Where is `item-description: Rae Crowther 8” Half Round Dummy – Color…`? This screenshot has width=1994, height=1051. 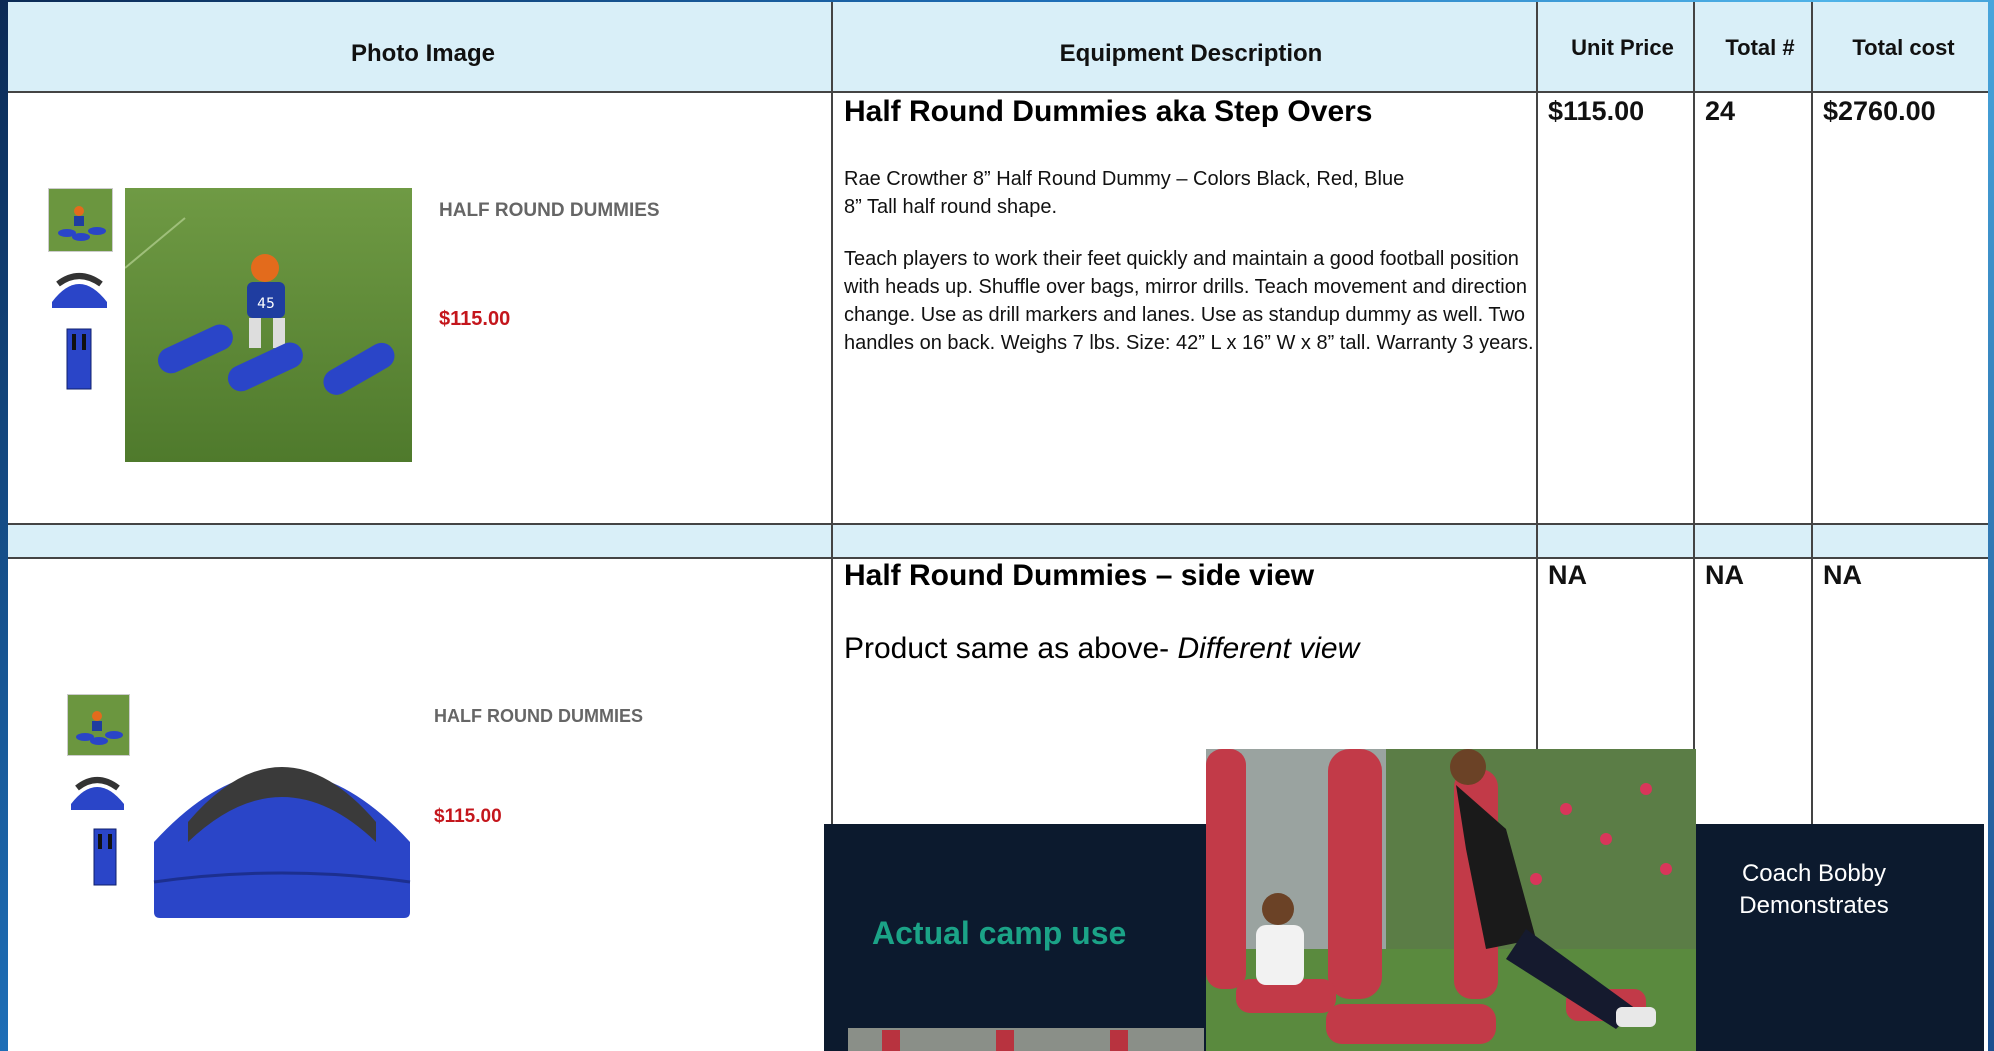
item-description: Rae Crowther 8” Half Round Dummy – Color… is located at coordinates (1189, 261).